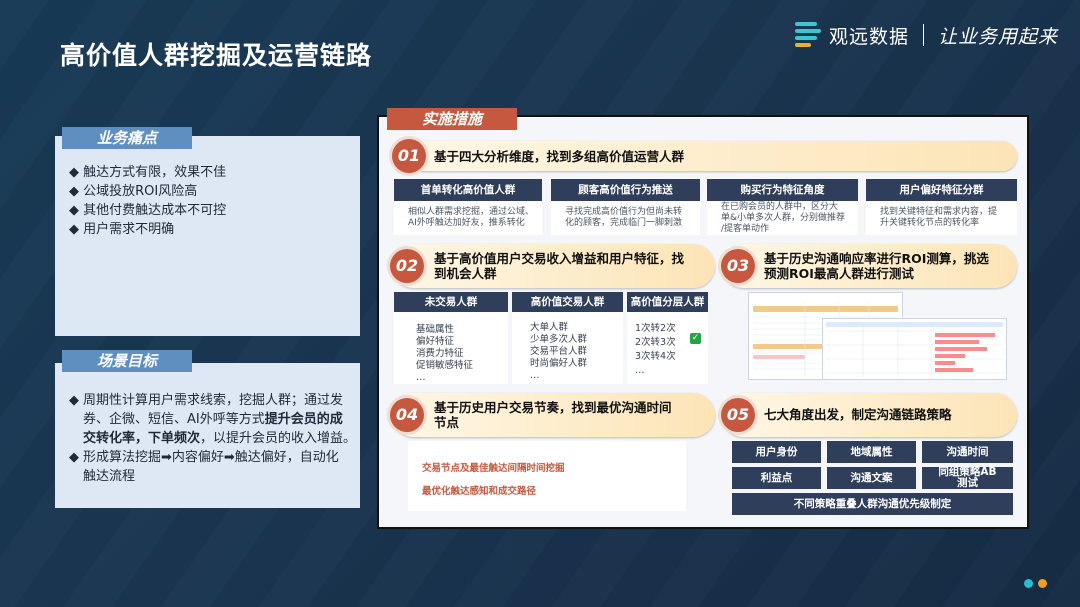  I want to click on goal-tag: 场景目标, so click(127, 361).